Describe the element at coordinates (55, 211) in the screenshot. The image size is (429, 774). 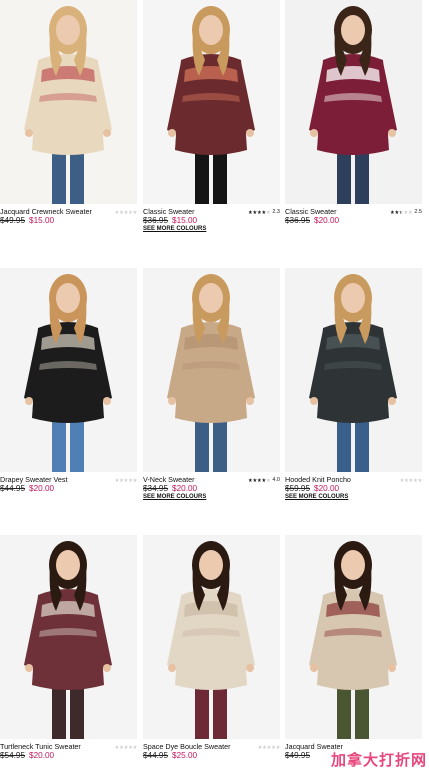
I see `product-name: Jacquard Crewneck Sweater` at that location.